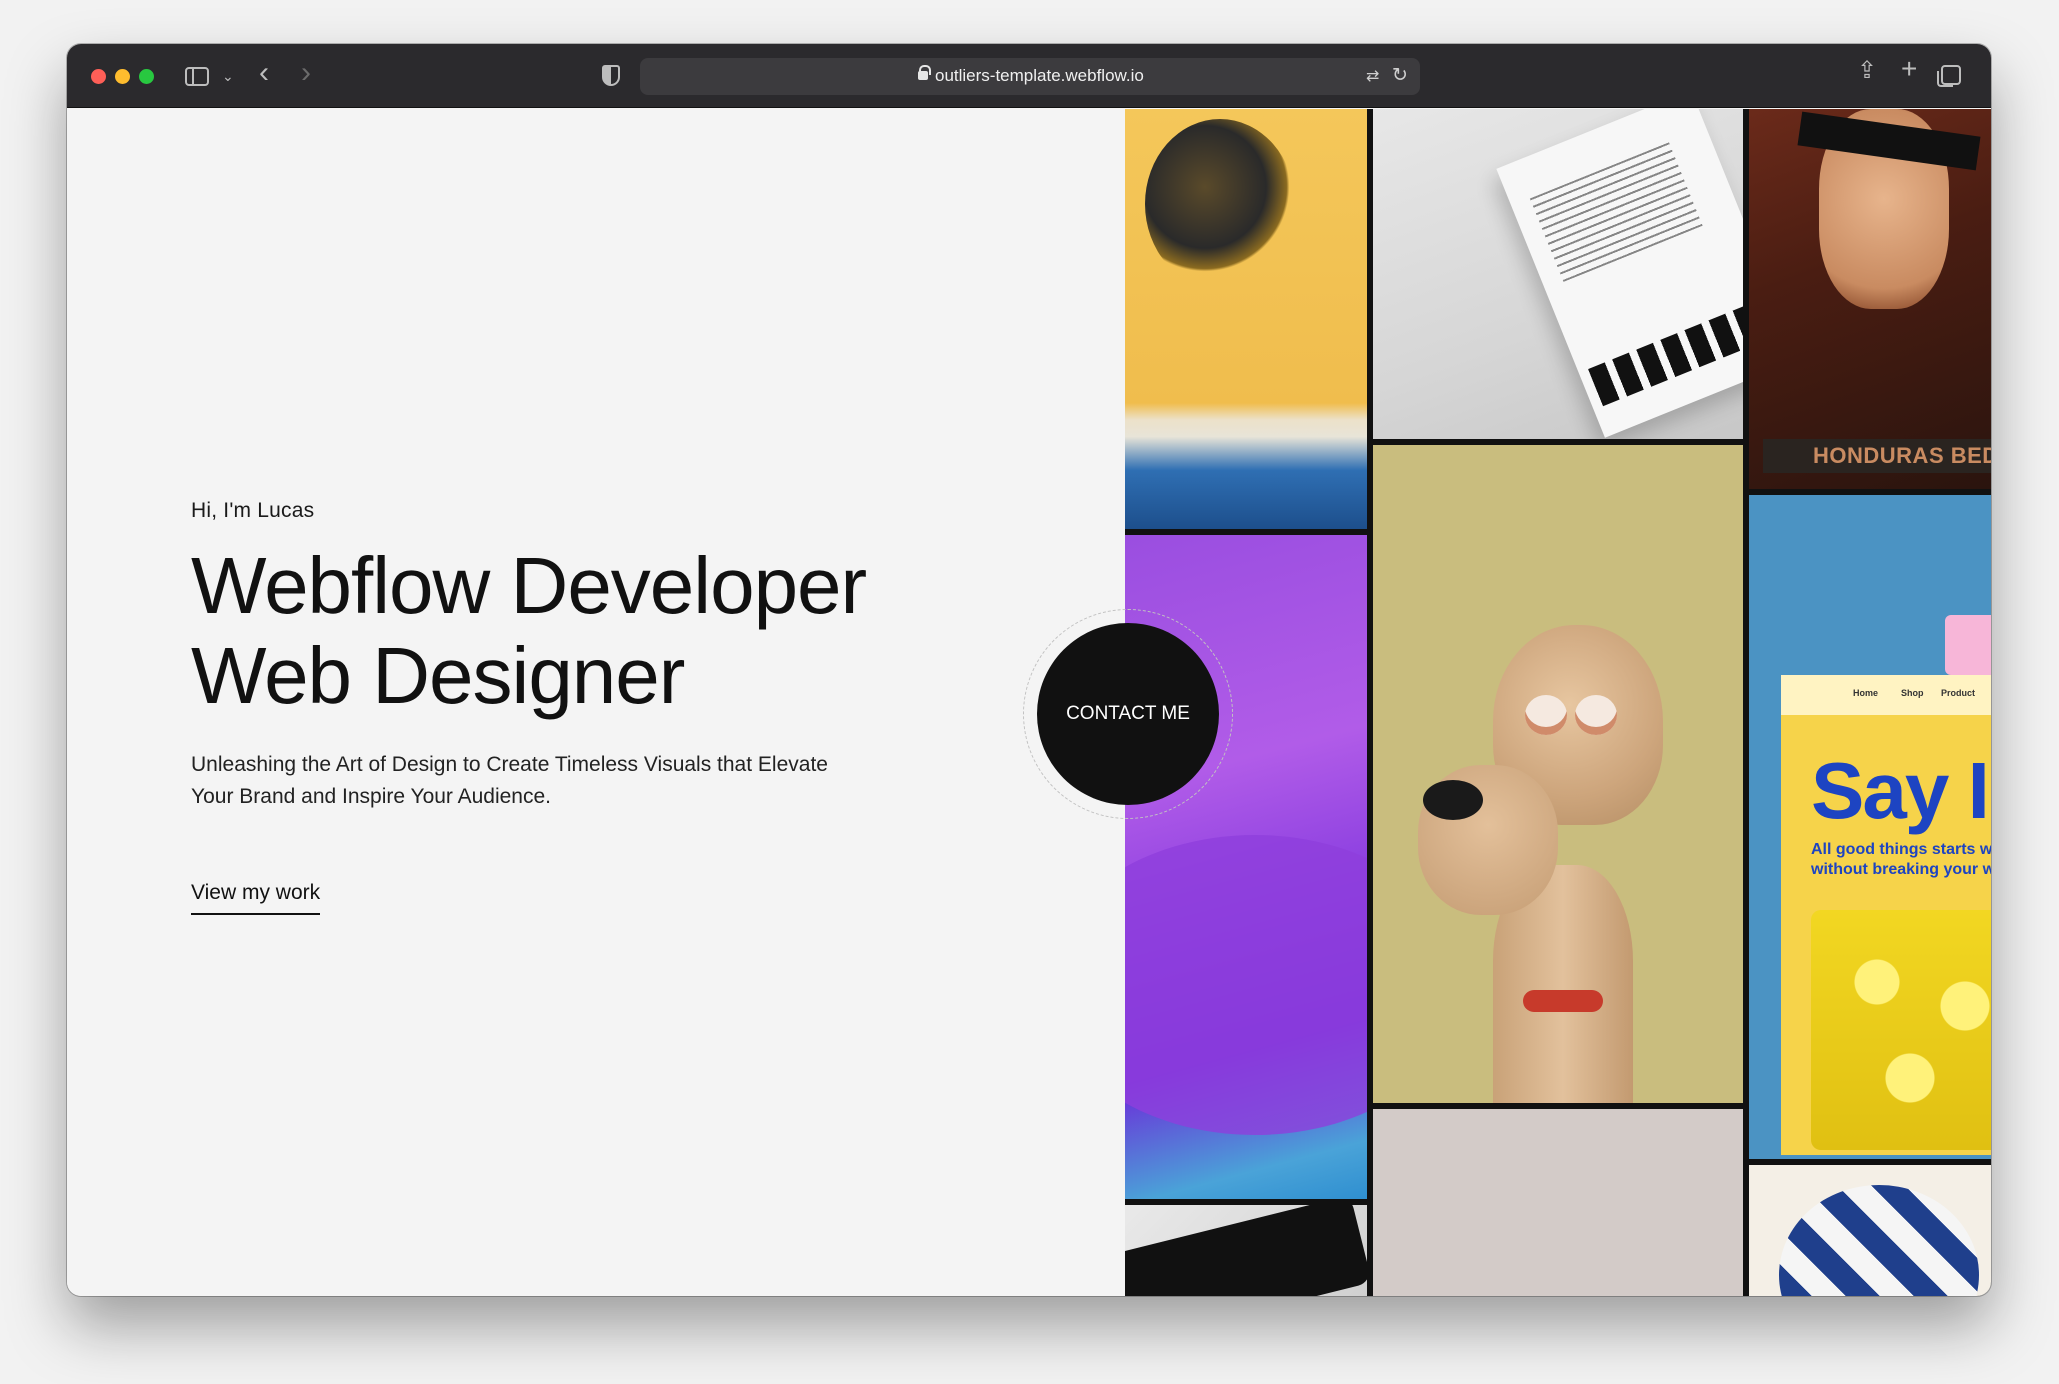 This screenshot has width=2059, height=1384. Describe the element at coordinates (1039, 75) in the screenshot. I see `url-text: outliers-template.webflow.io` at that location.